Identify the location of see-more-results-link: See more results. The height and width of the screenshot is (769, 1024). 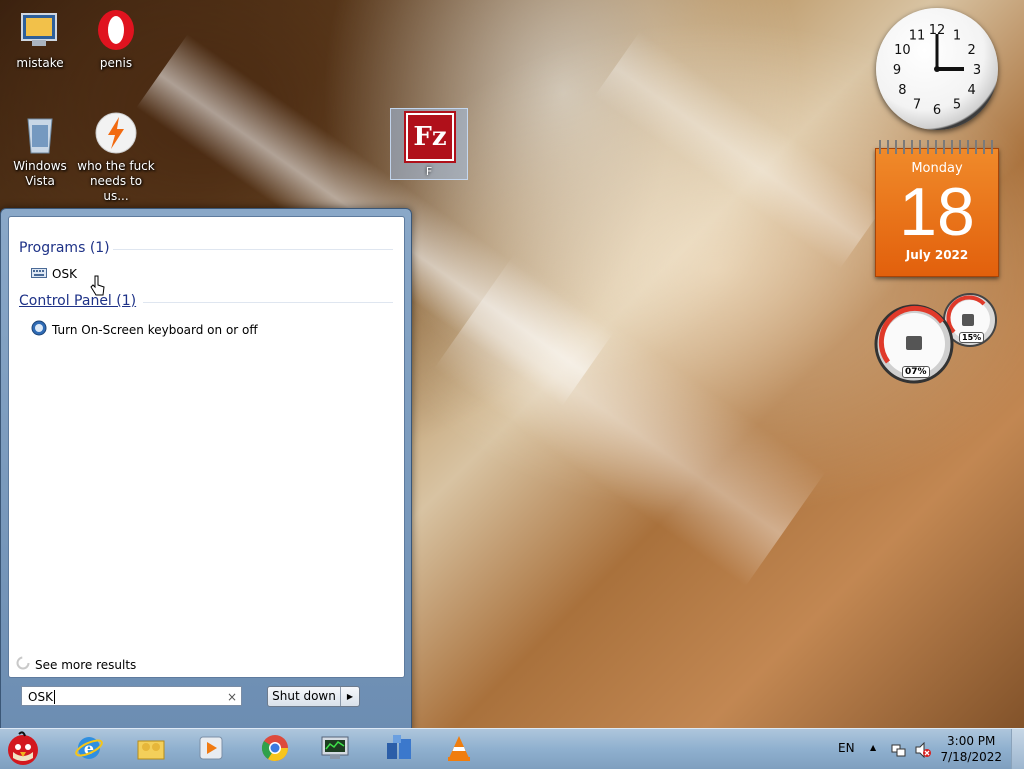
(76, 664).